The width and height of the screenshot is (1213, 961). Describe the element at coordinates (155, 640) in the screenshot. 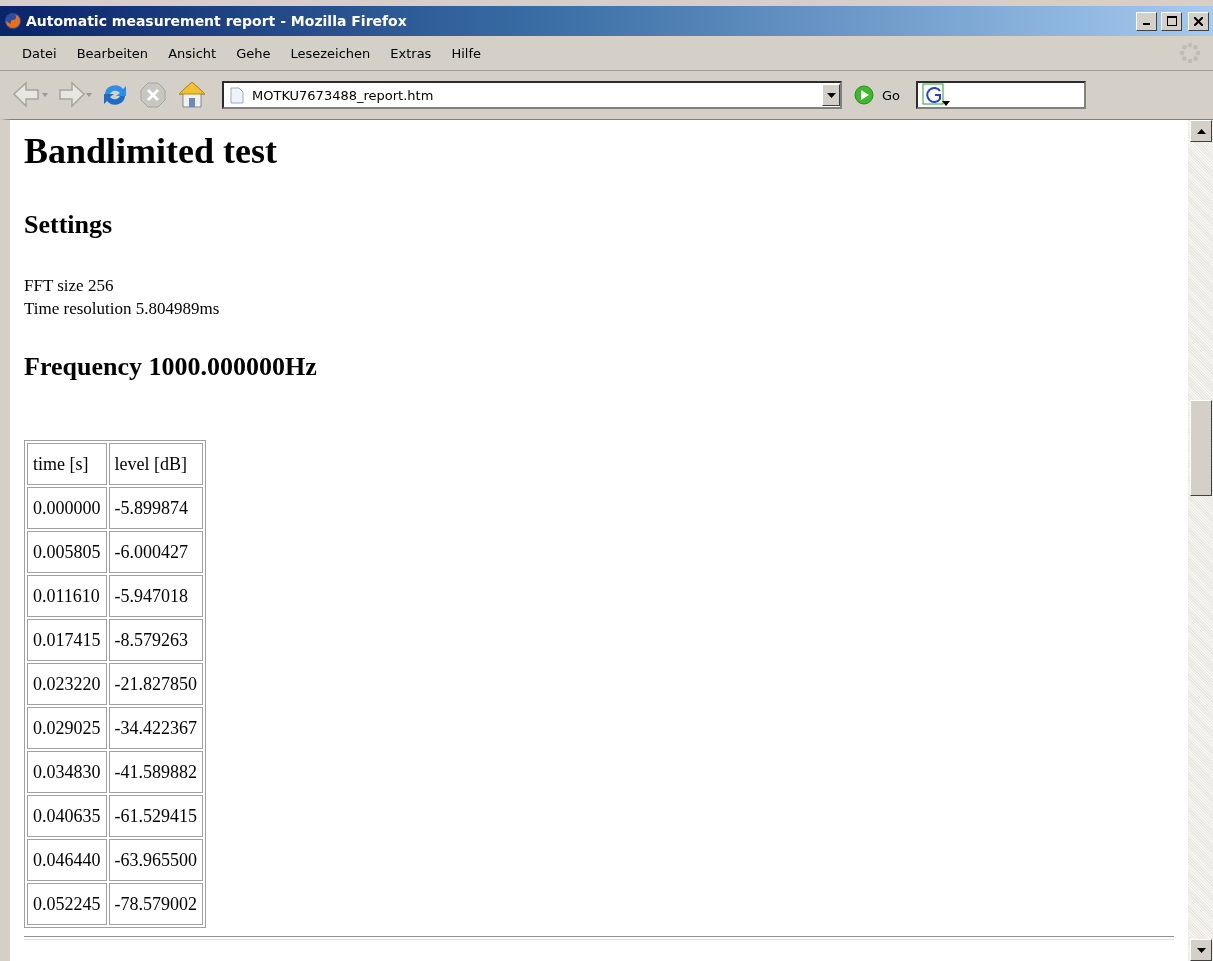

I see `table-cell: -8.579263` at that location.